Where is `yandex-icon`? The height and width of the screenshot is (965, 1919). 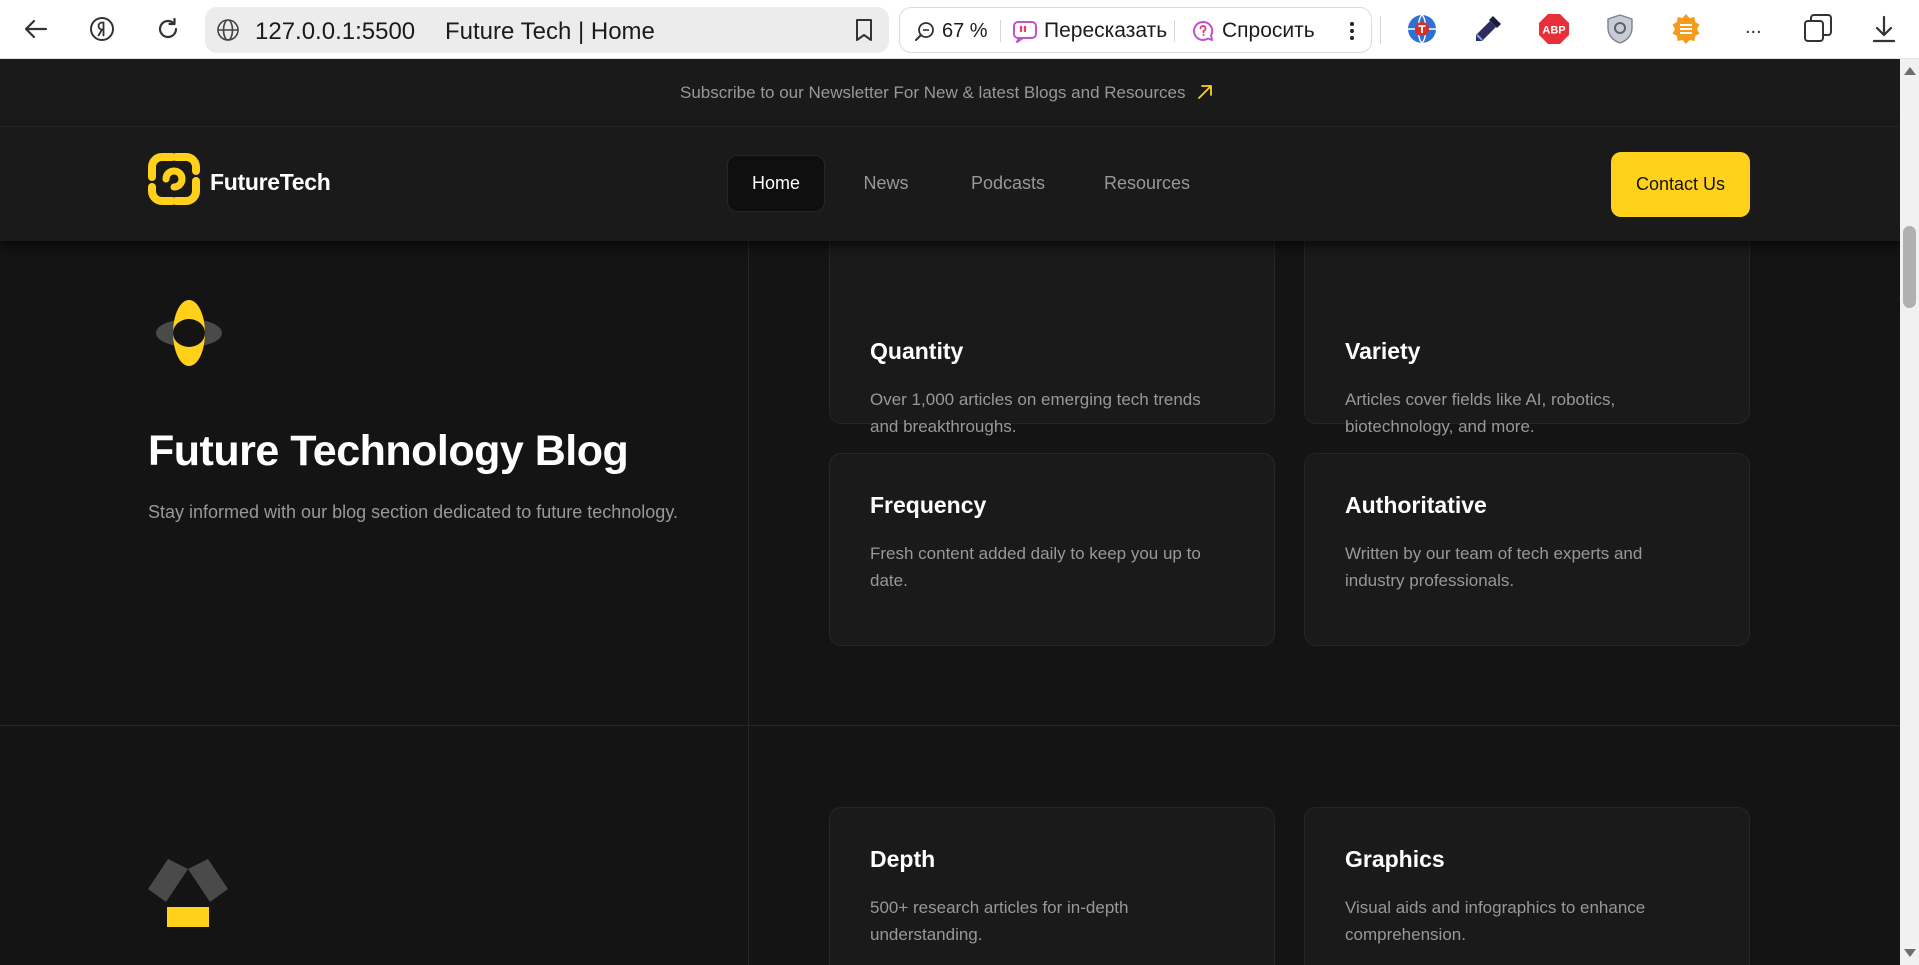 yandex-icon is located at coordinates (102, 29).